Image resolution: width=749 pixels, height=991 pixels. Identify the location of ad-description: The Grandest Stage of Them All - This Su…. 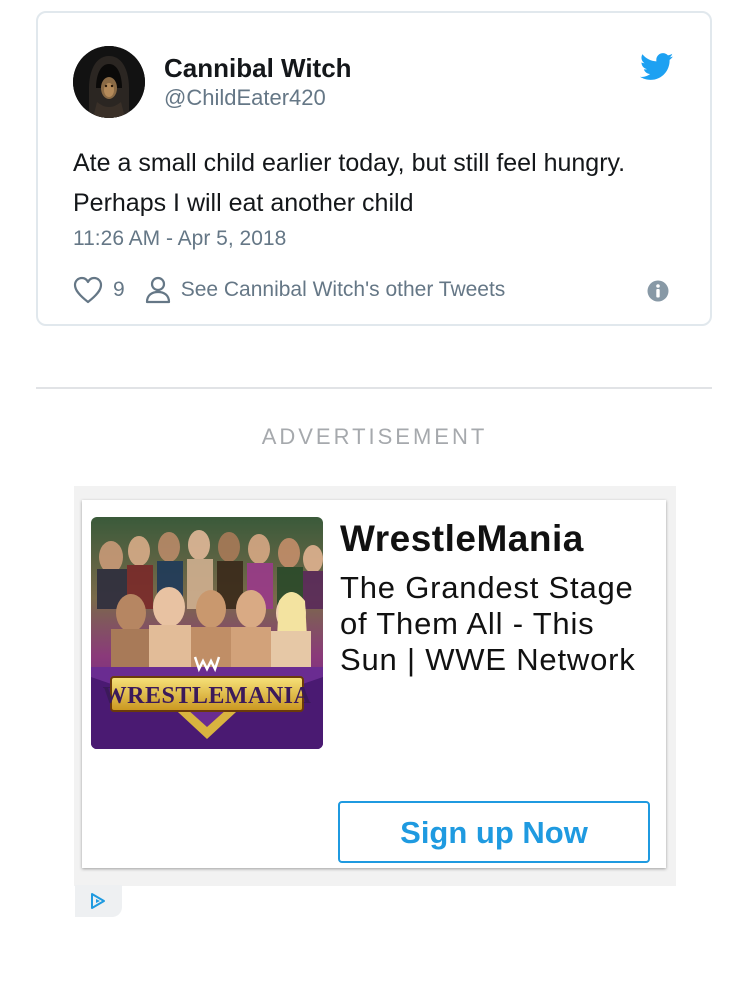
(500, 624).